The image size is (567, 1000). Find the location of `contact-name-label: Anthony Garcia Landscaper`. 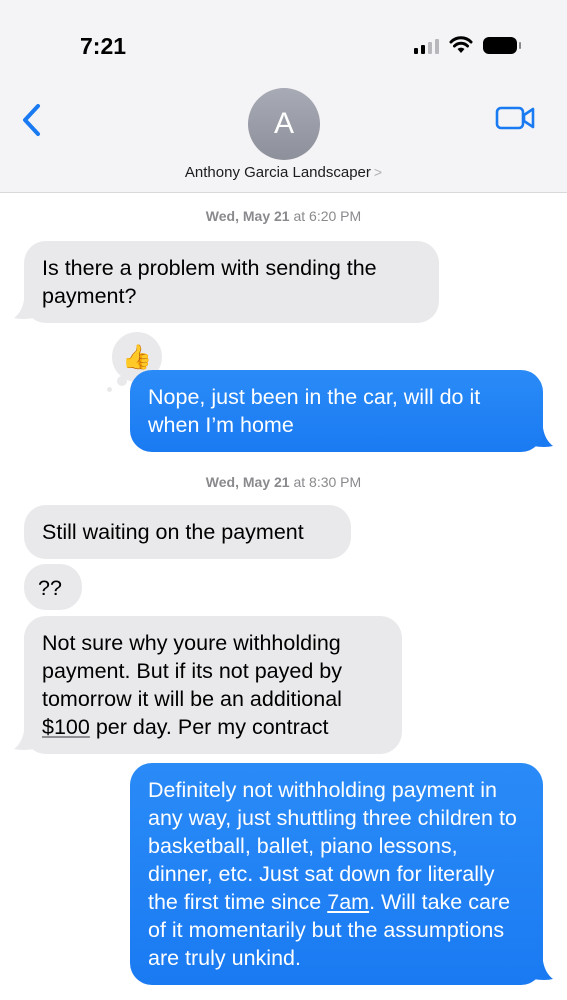

contact-name-label: Anthony Garcia Landscaper is located at coordinates (277, 172).